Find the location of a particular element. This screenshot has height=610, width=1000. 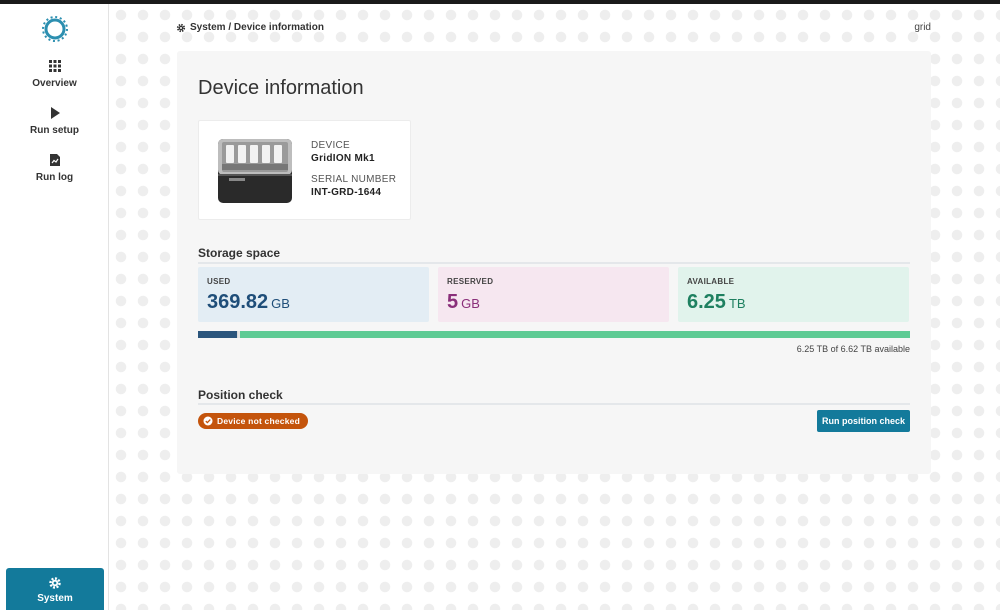

available-unit: TB is located at coordinates (737, 303).